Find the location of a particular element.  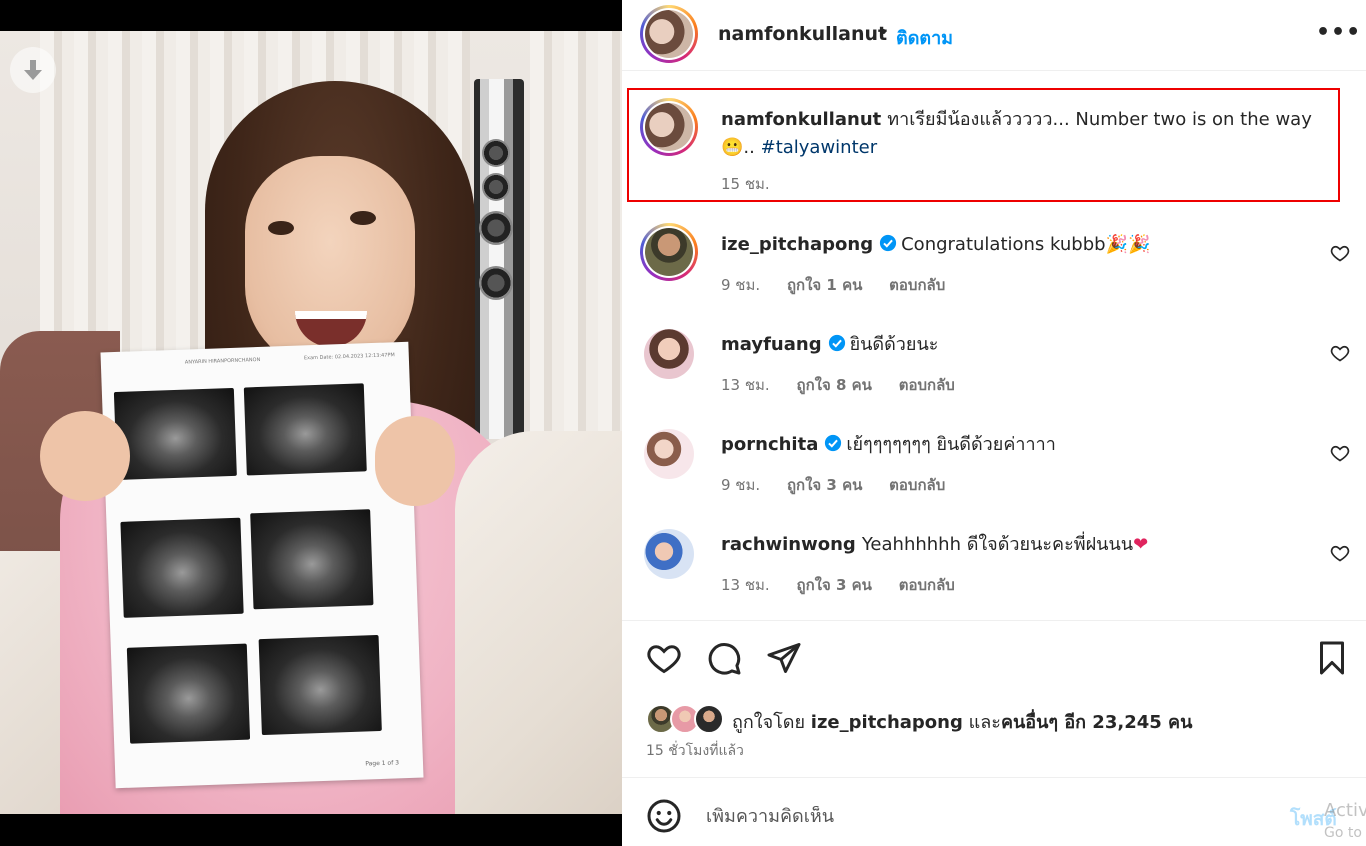

watermark-line: Go to is located at coordinates (1343, 833).